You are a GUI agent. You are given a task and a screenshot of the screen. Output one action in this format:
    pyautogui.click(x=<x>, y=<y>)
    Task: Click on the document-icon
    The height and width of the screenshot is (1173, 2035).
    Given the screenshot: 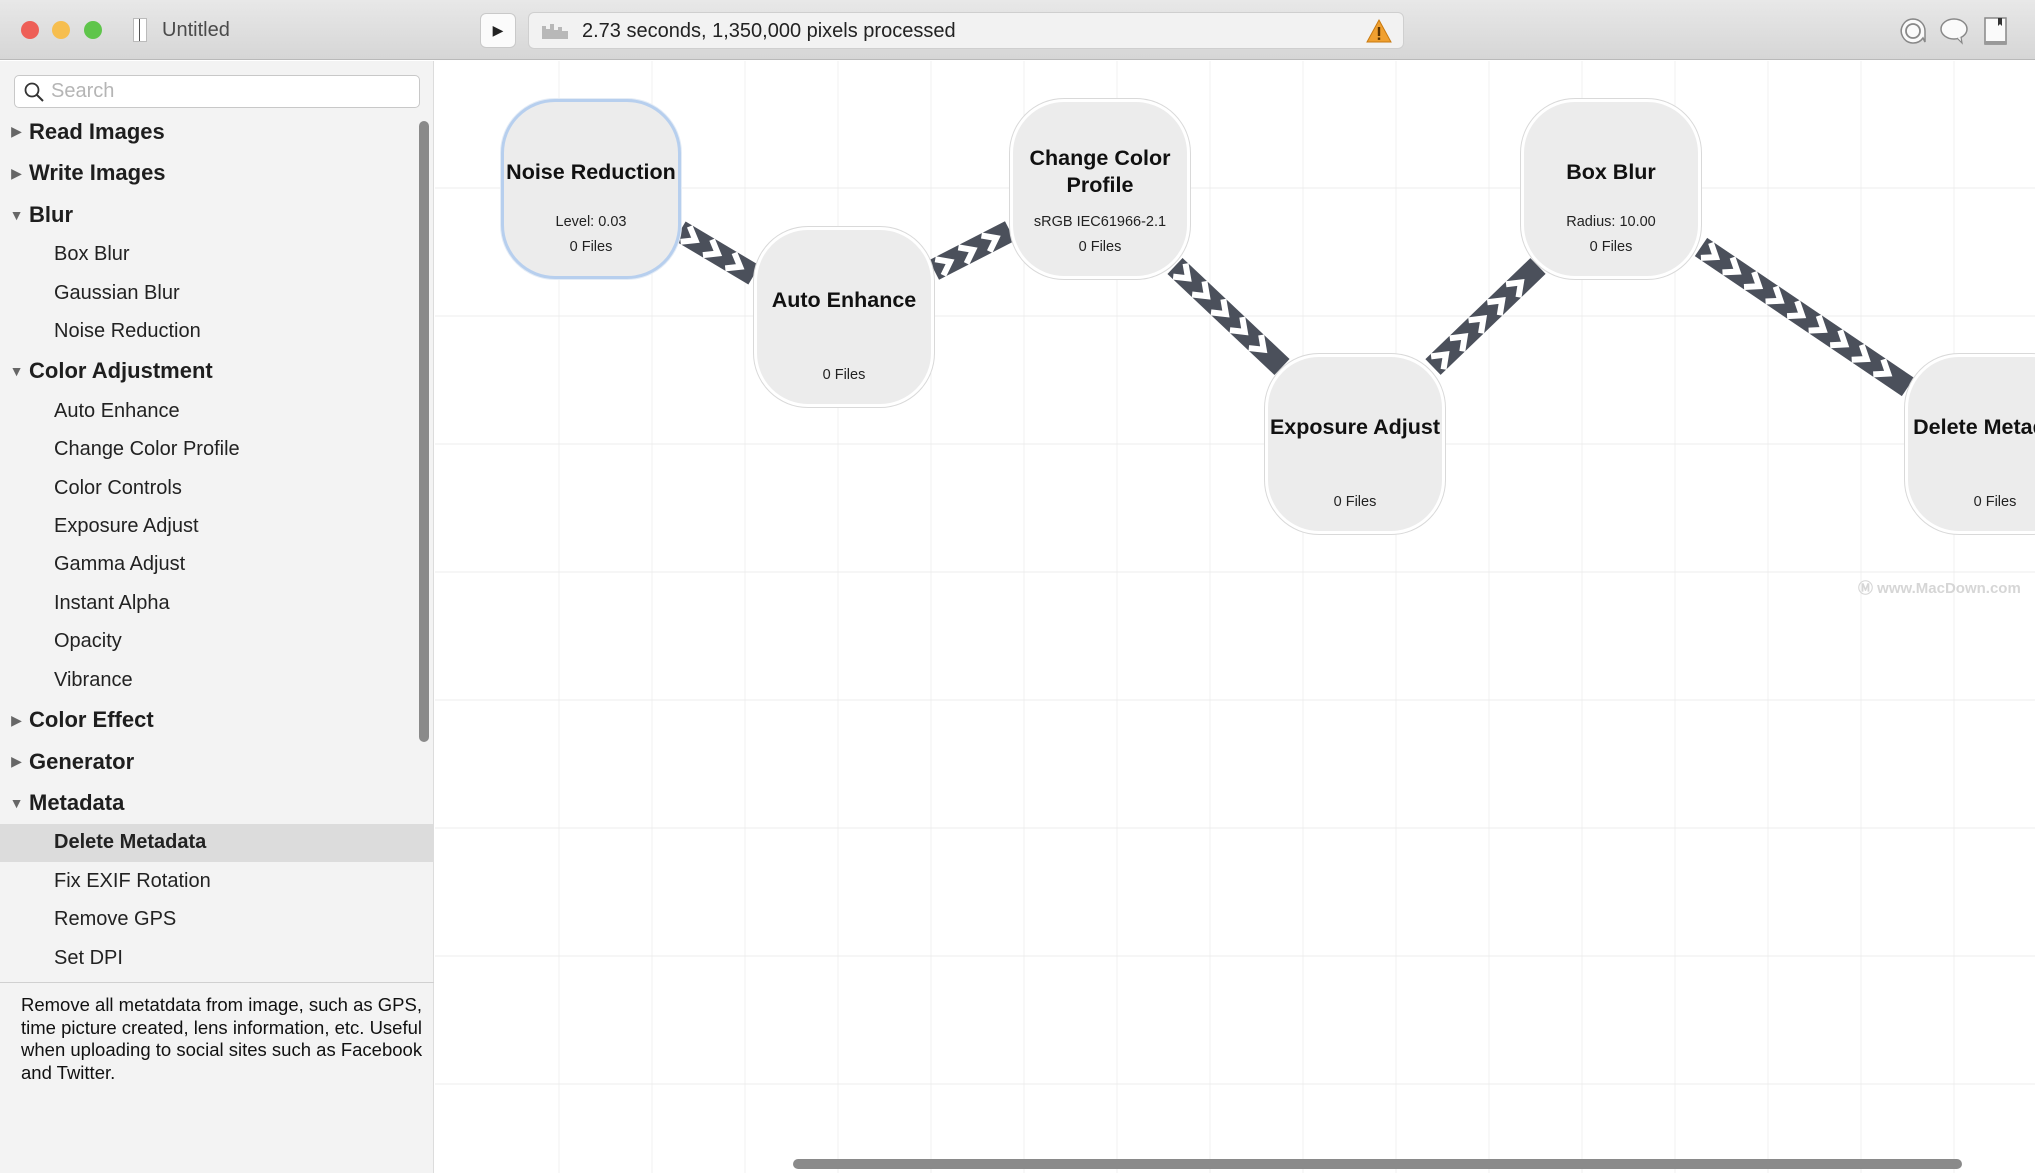 What is the action you would take?
    pyautogui.click(x=140, y=30)
    